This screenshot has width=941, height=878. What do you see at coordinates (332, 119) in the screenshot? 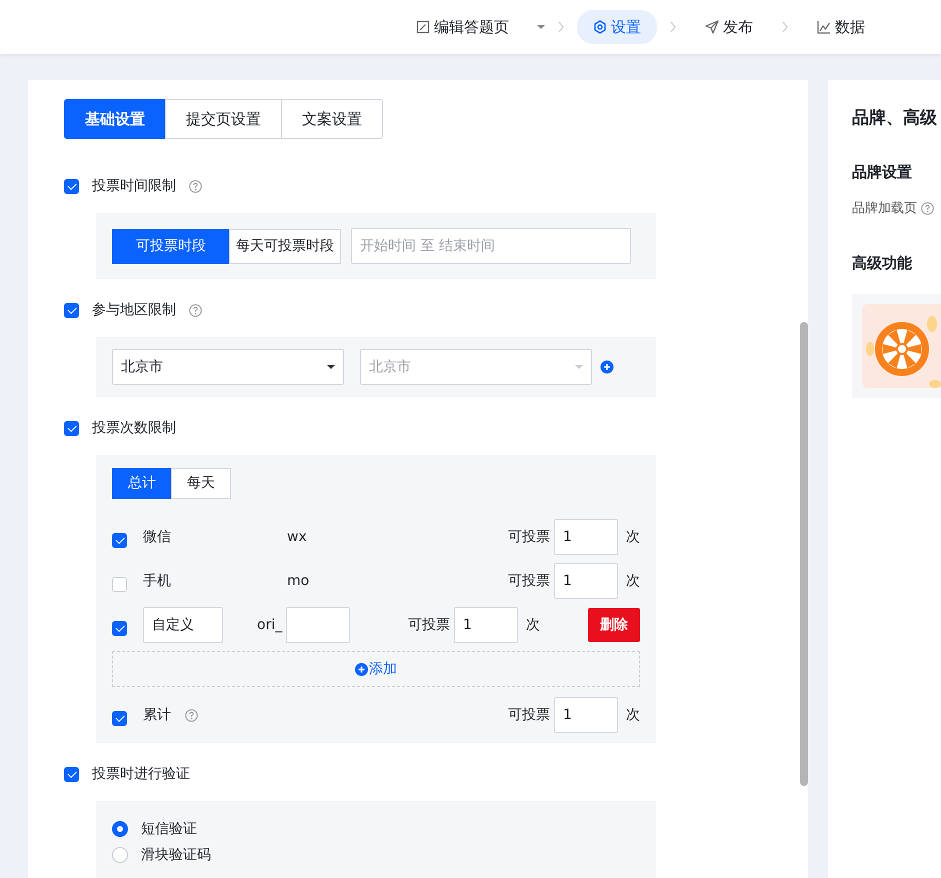
I see `tab: 文案设置` at bounding box center [332, 119].